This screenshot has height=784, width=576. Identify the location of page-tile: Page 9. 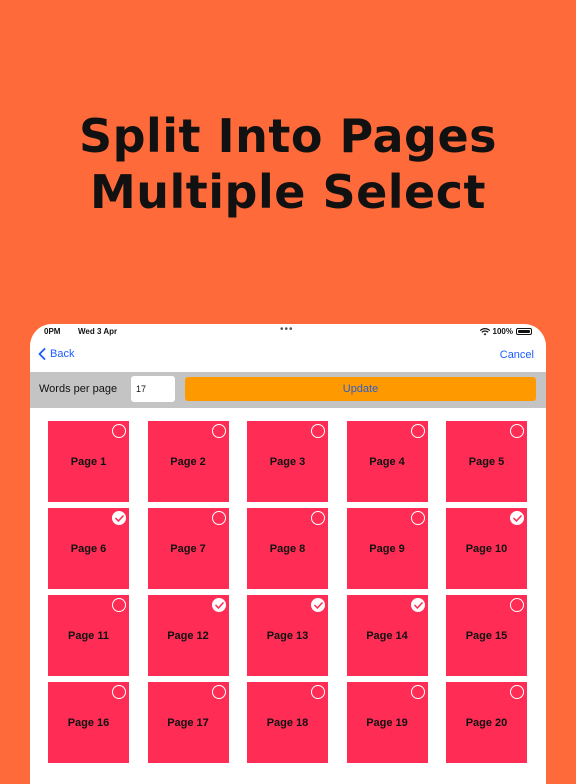
(387, 548).